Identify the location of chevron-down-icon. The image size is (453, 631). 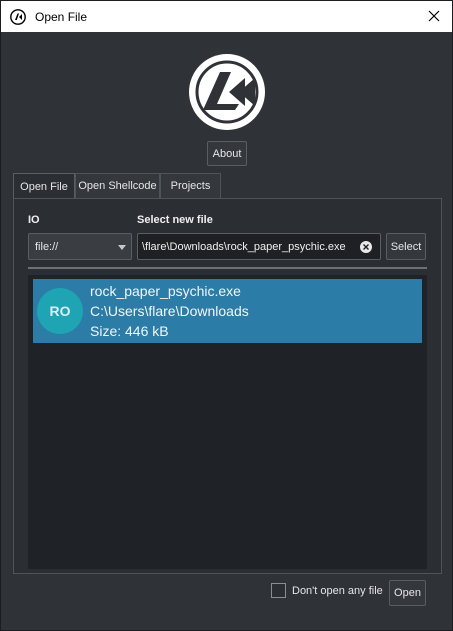
(122, 247).